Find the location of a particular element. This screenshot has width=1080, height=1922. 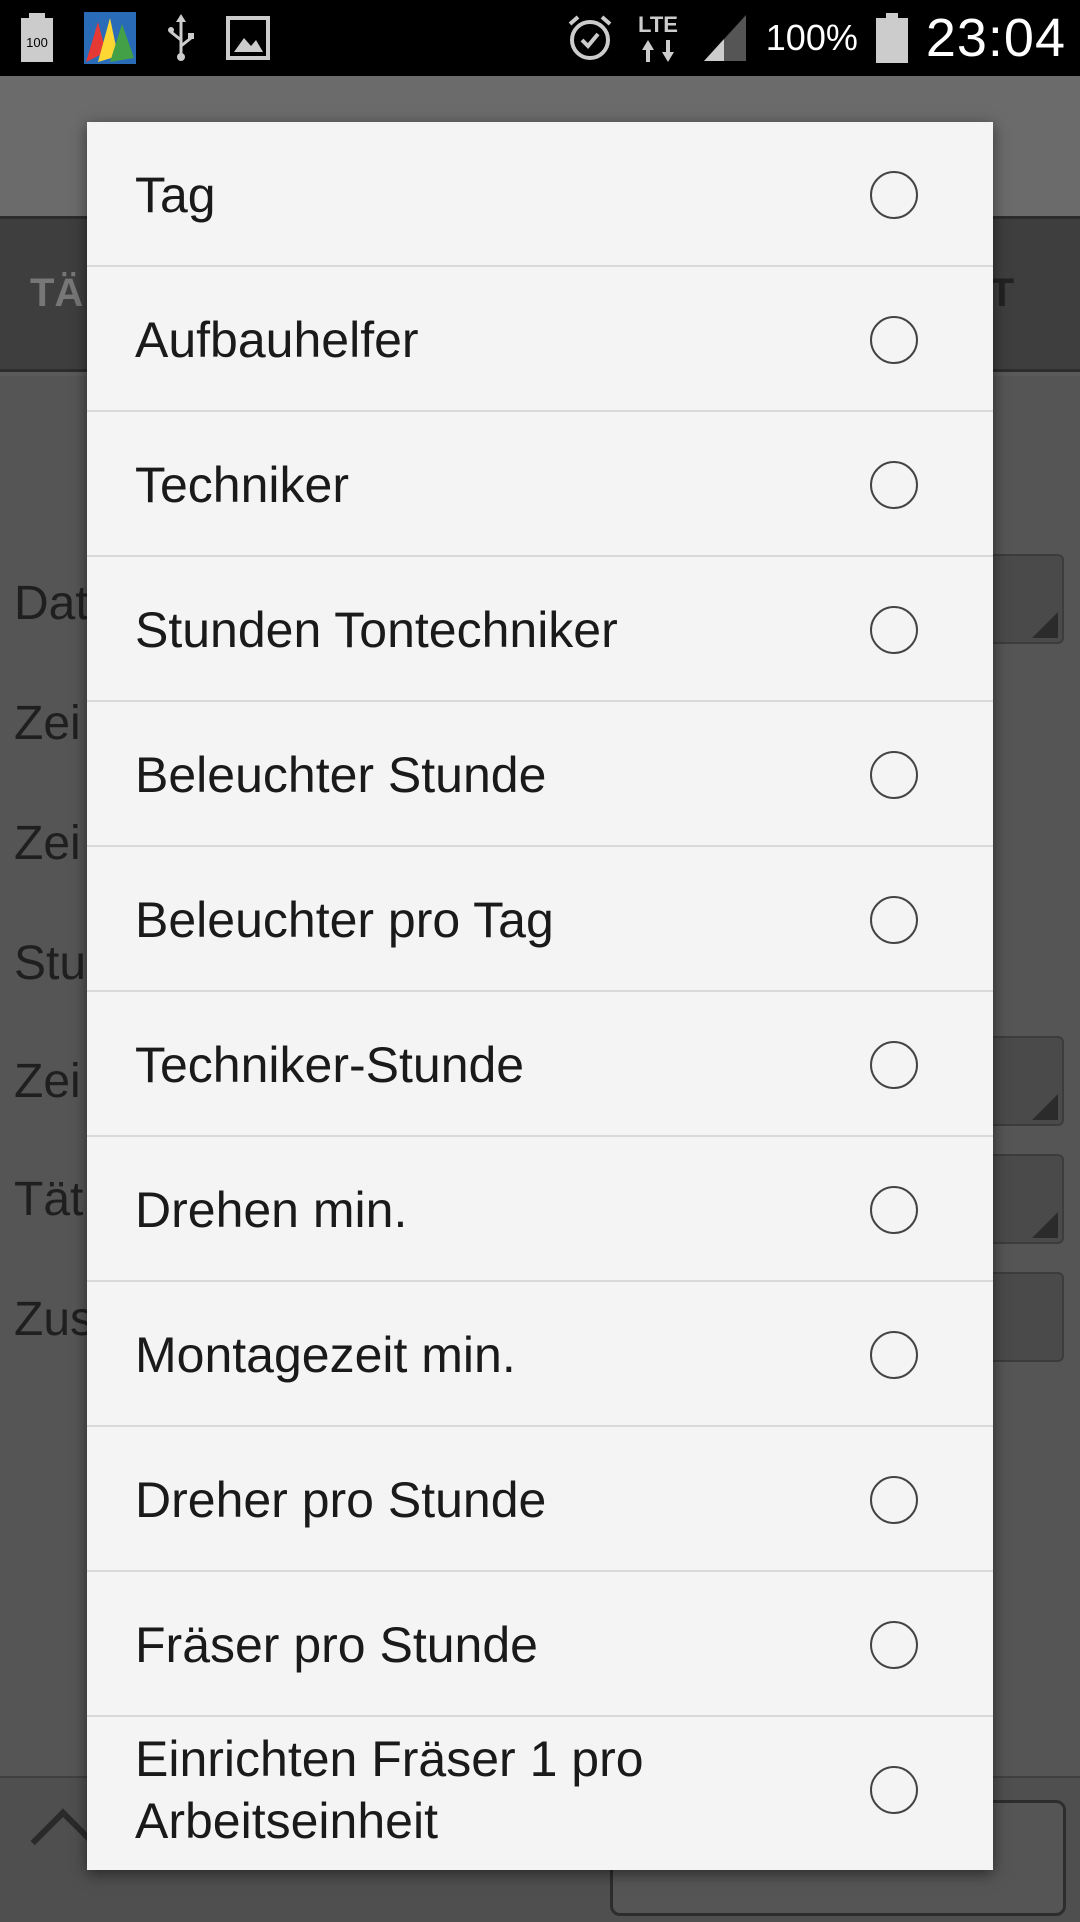

image-icon is located at coordinates (248, 38).